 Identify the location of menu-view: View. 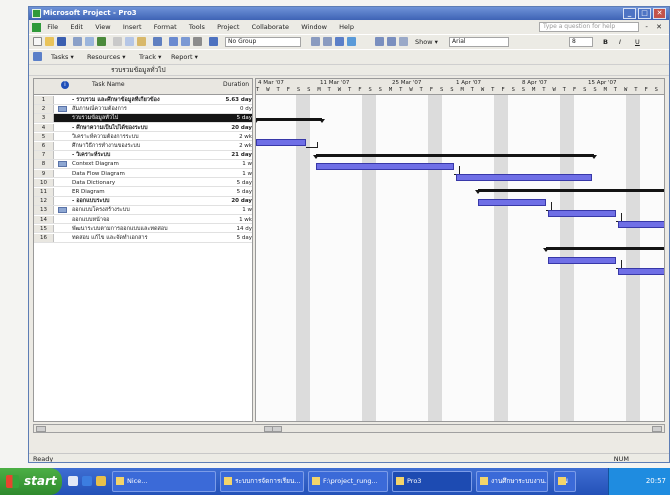
(102, 27).